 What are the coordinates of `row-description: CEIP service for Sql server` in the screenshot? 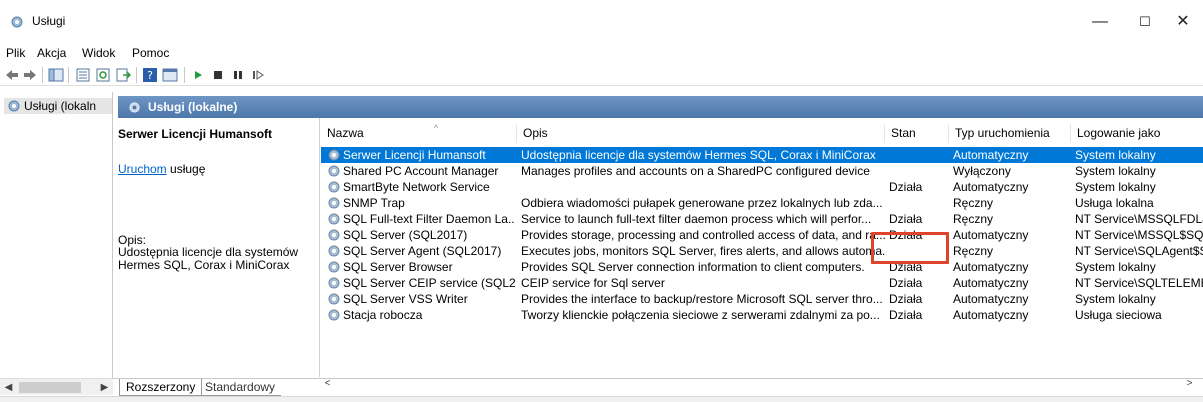 It's located at (593, 283).